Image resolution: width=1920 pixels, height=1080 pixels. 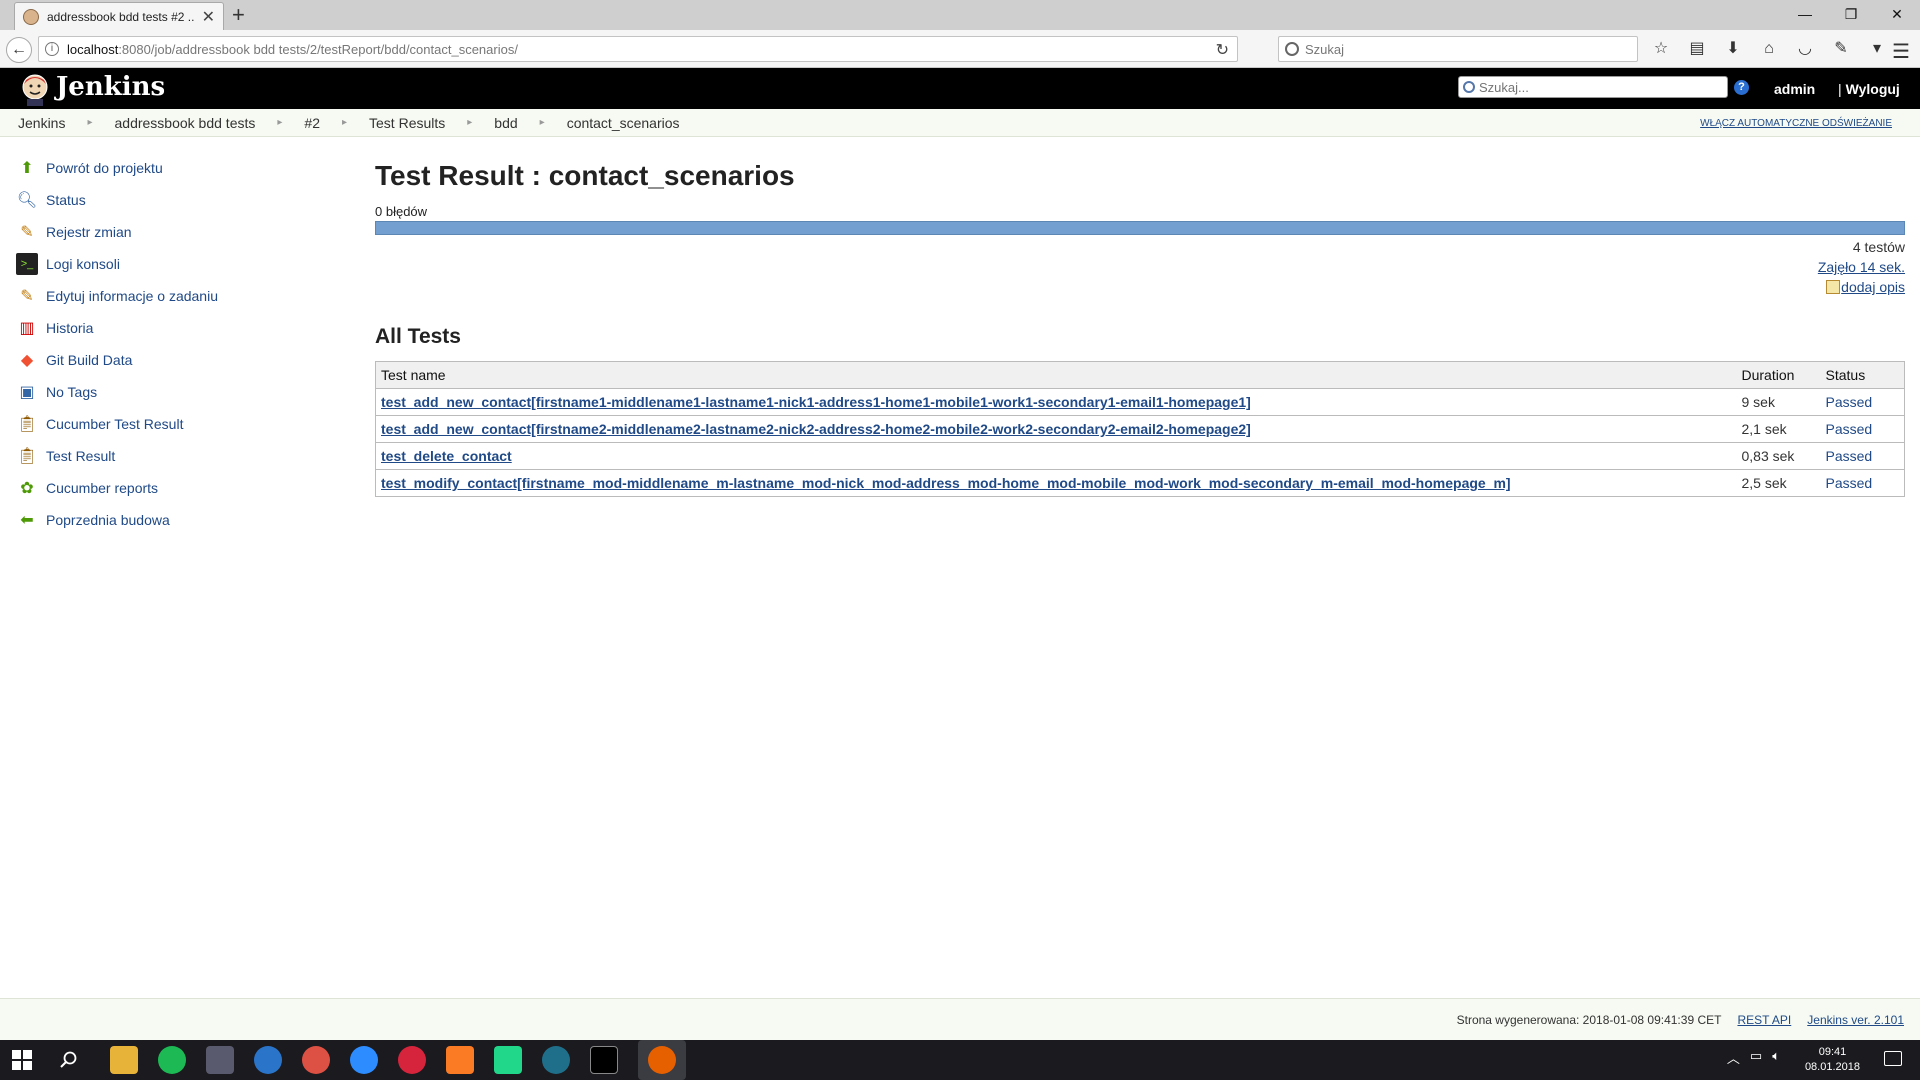 What do you see at coordinates (41, 123) in the screenshot?
I see `breadcrumb-jenkins: Jenkins` at bounding box center [41, 123].